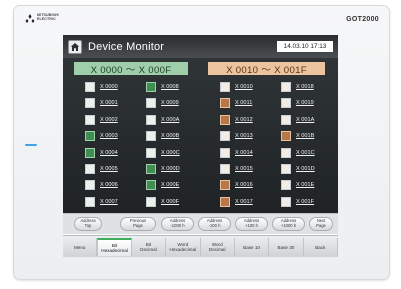 The width and height of the screenshot is (401, 289). What do you see at coordinates (244, 120) in the screenshot?
I see `bit-address-label: X 0012` at bounding box center [244, 120].